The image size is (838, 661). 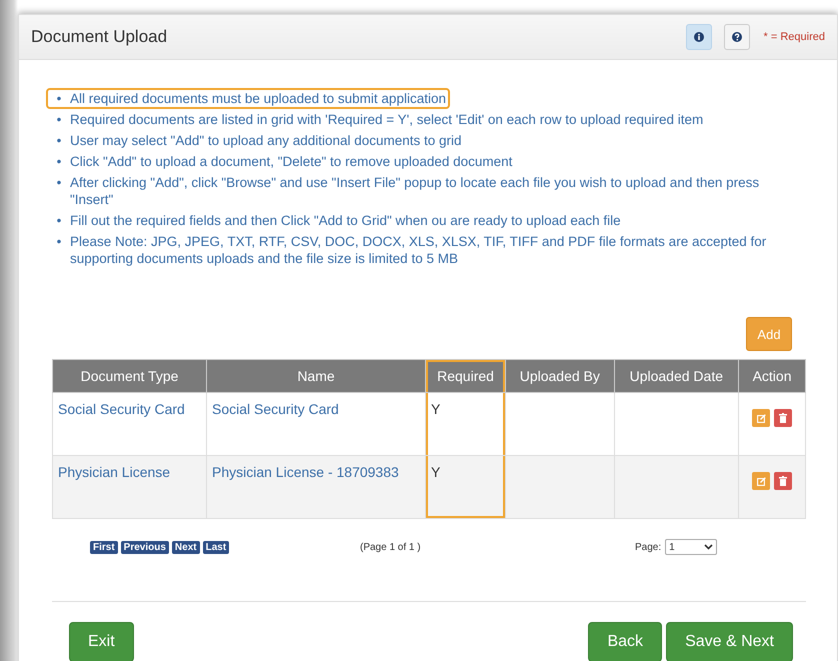 What do you see at coordinates (709, 547) in the screenshot?
I see `chevron-icon` at bounding box center [709, 547].